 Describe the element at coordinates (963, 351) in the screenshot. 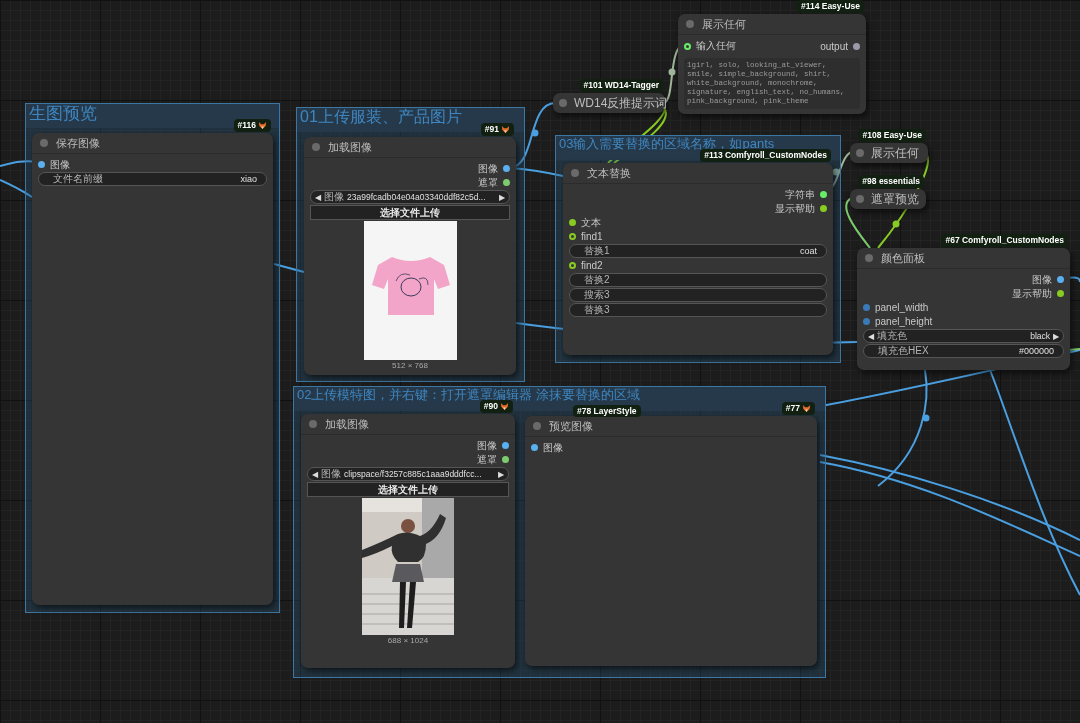

I see `text-field: 填充色HEX #000000` at that location.